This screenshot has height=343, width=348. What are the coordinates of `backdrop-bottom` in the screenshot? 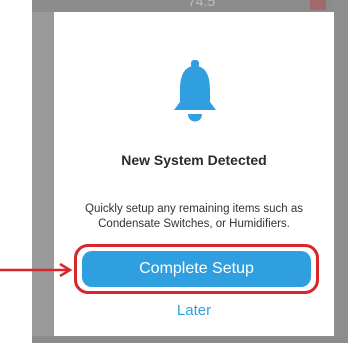 It's located at (190, 339).